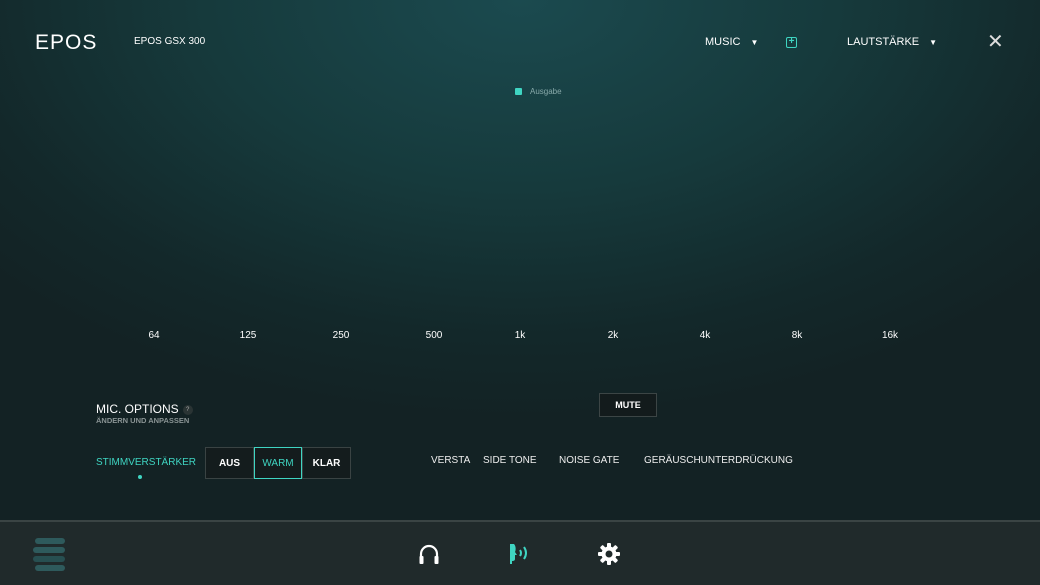 The height and width of the screenshot is (585, 1040). Describe the element at coordinates (229, 463) in the screenshot. I see `option-aus-button: AUS` at that location.